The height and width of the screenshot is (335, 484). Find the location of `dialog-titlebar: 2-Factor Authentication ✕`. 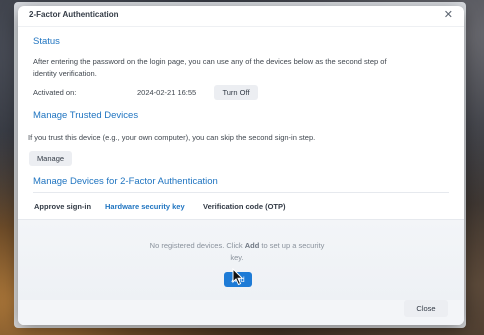

dialog-titlebar: 2-Factor Authentication ✕ is located at coordinates (241, 16).